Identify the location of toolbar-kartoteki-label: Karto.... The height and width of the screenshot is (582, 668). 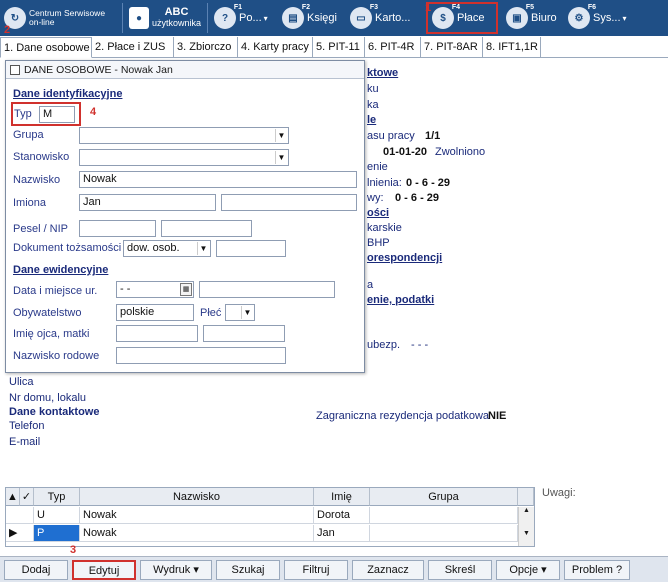
(393, 18).